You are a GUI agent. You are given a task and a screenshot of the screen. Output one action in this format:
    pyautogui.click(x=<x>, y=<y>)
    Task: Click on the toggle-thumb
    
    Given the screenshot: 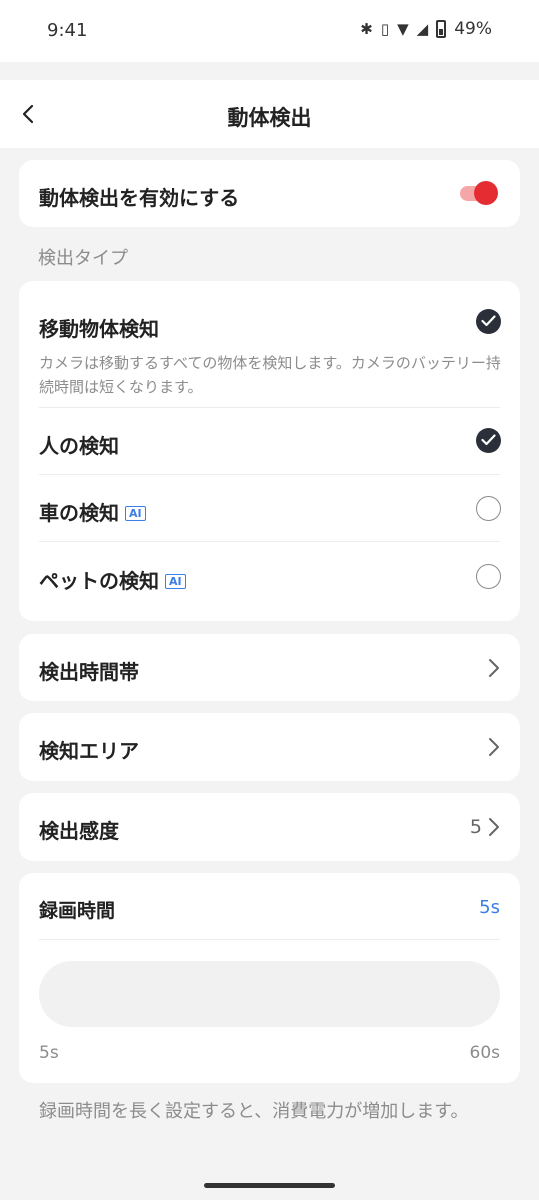 What is the action you would take?
    pyautogui.click(x=486, y=193)
    